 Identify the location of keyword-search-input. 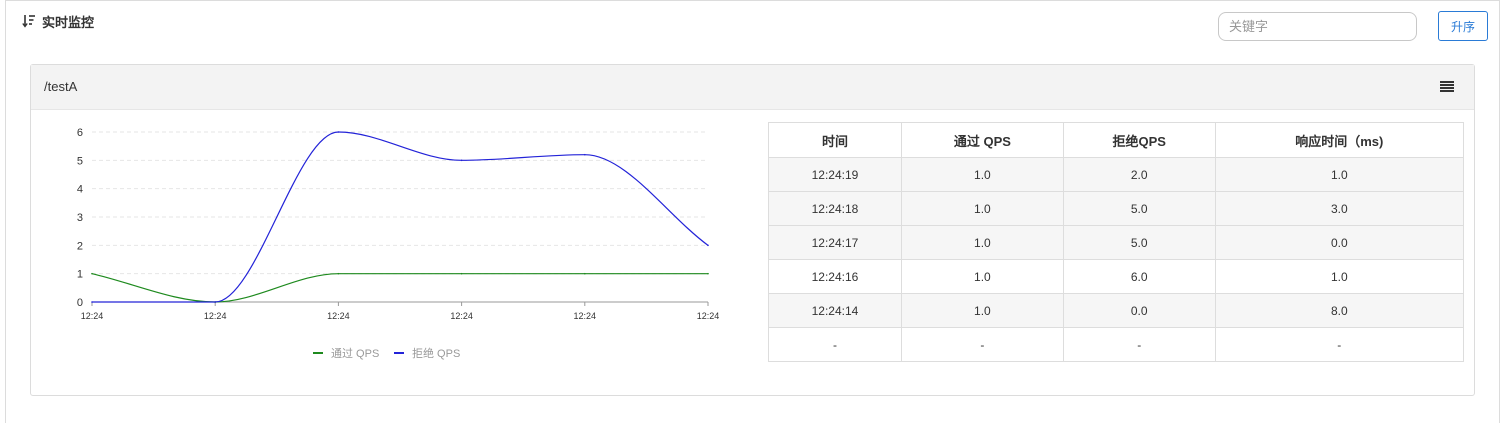
(1317, 26).